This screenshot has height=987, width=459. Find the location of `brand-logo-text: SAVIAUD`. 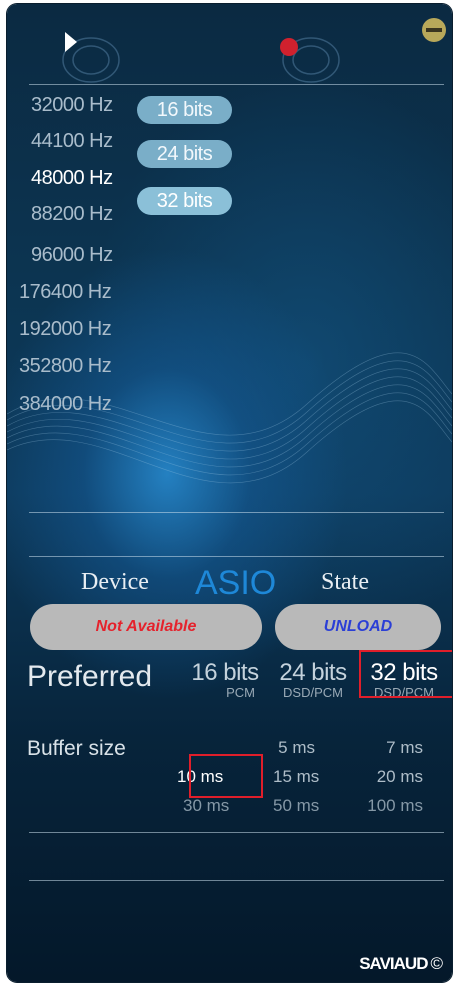

brand-logo-text: SAVIAUD is located at coordinates (393, 963).